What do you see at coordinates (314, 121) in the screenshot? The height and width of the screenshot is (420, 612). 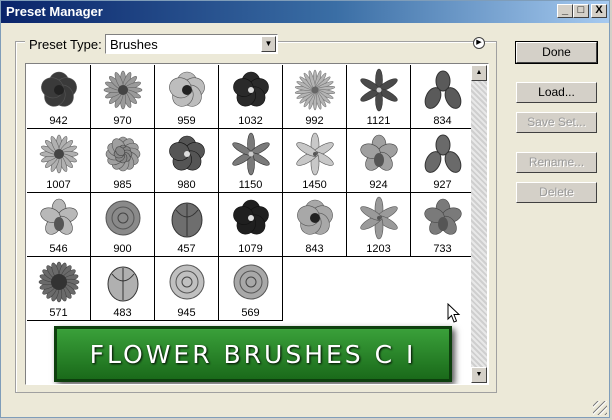 I see `brush-size-label: 992` at bounding box center [314, 121].